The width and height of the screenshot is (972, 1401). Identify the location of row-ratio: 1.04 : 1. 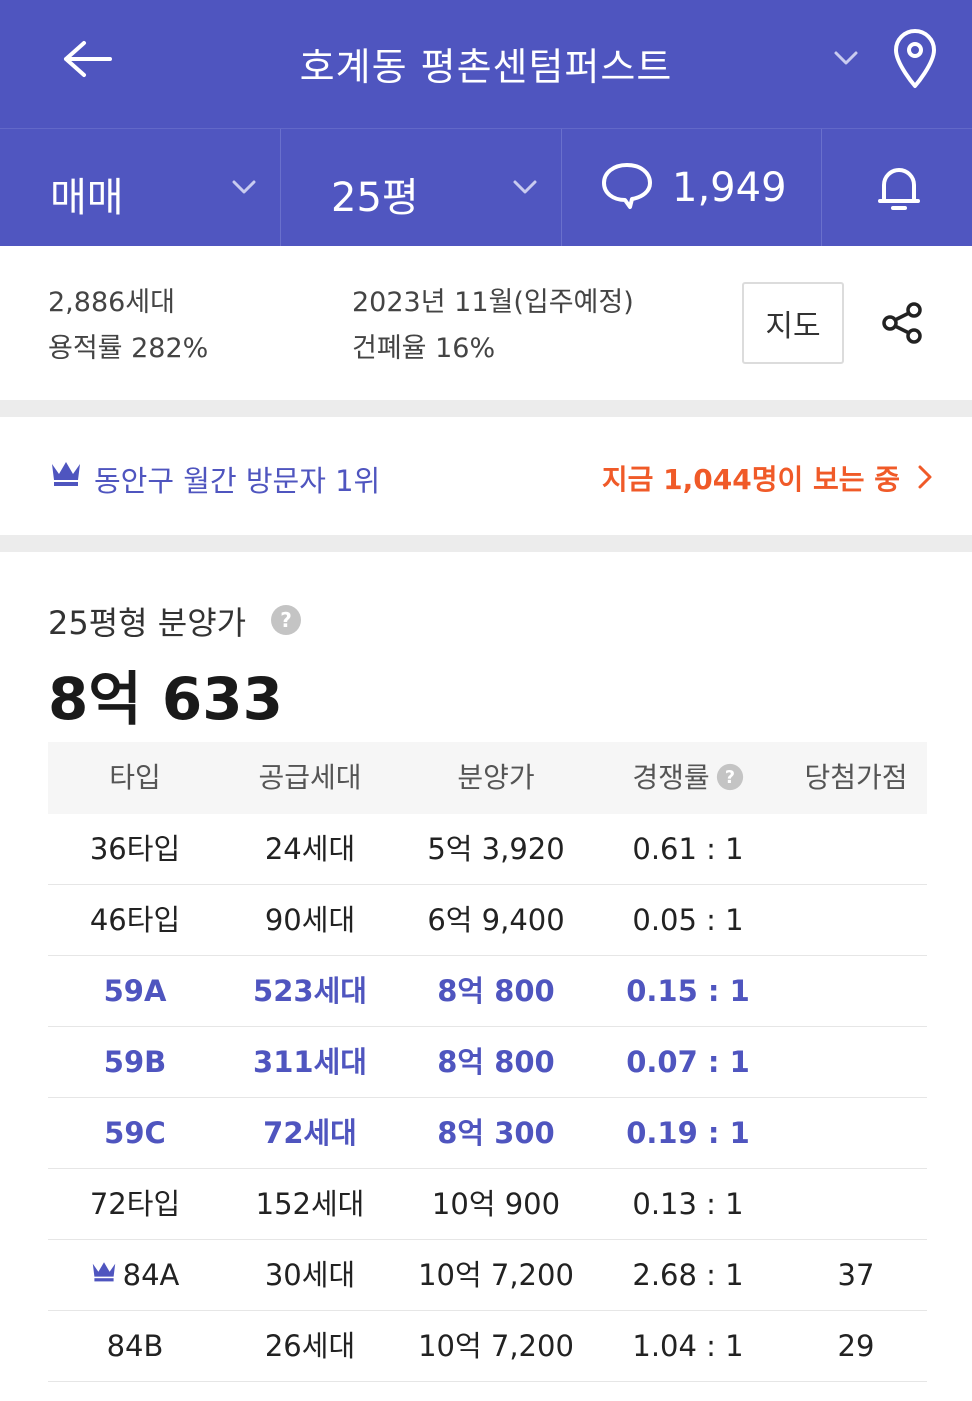
(688, 1346).